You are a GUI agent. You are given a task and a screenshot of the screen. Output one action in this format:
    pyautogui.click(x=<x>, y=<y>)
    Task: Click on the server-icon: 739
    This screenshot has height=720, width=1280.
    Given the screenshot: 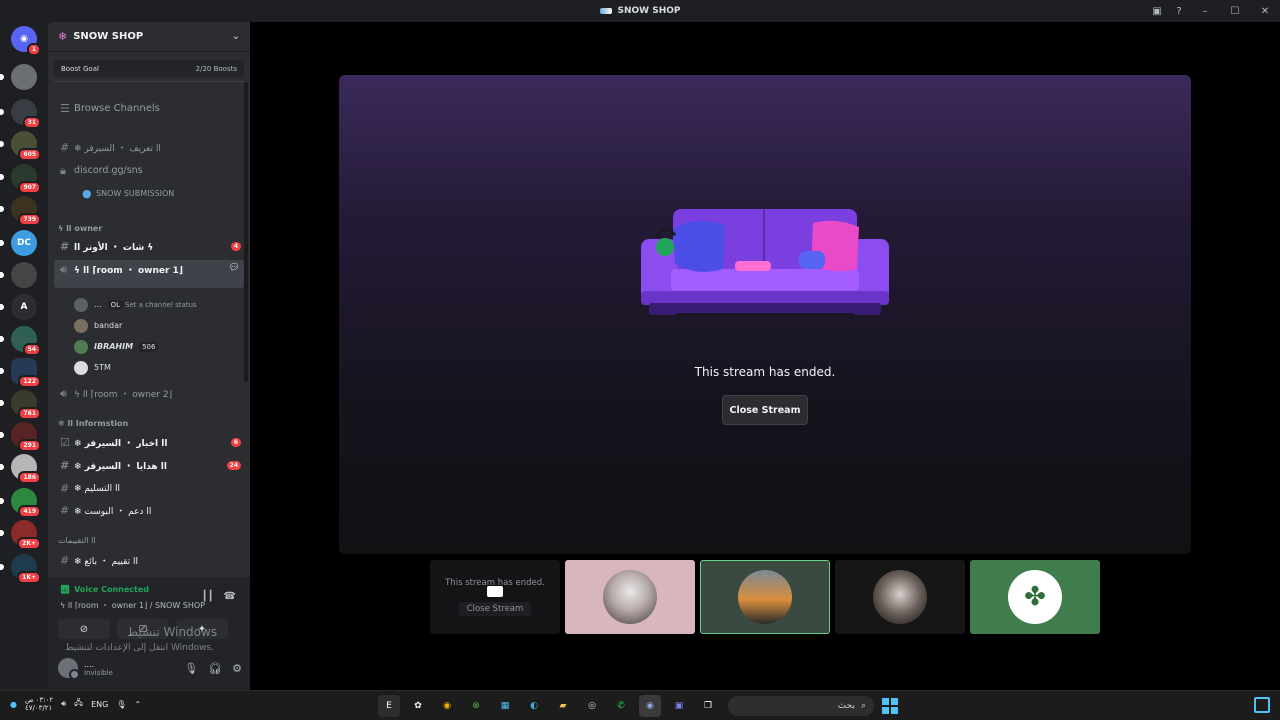 What is the action you would take?
    pyautogui.click(x=20, y=211)
    